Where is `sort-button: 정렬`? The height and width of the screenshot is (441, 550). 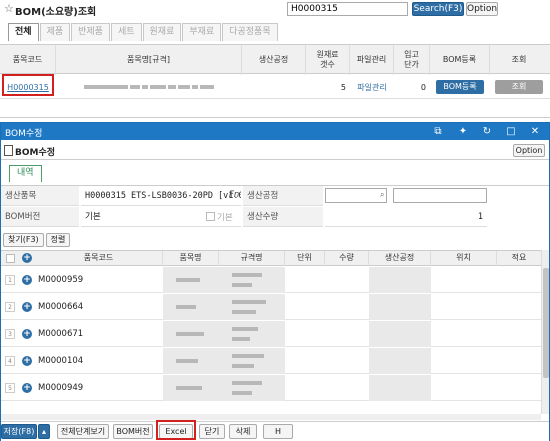
sort-button: 정렬 is located at coordinates (58, 240).